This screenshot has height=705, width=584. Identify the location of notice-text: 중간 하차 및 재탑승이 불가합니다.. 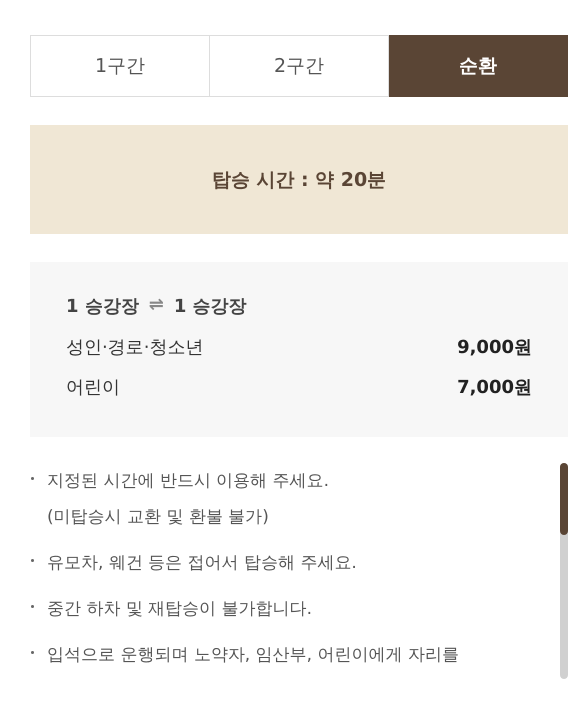
(179, 609).